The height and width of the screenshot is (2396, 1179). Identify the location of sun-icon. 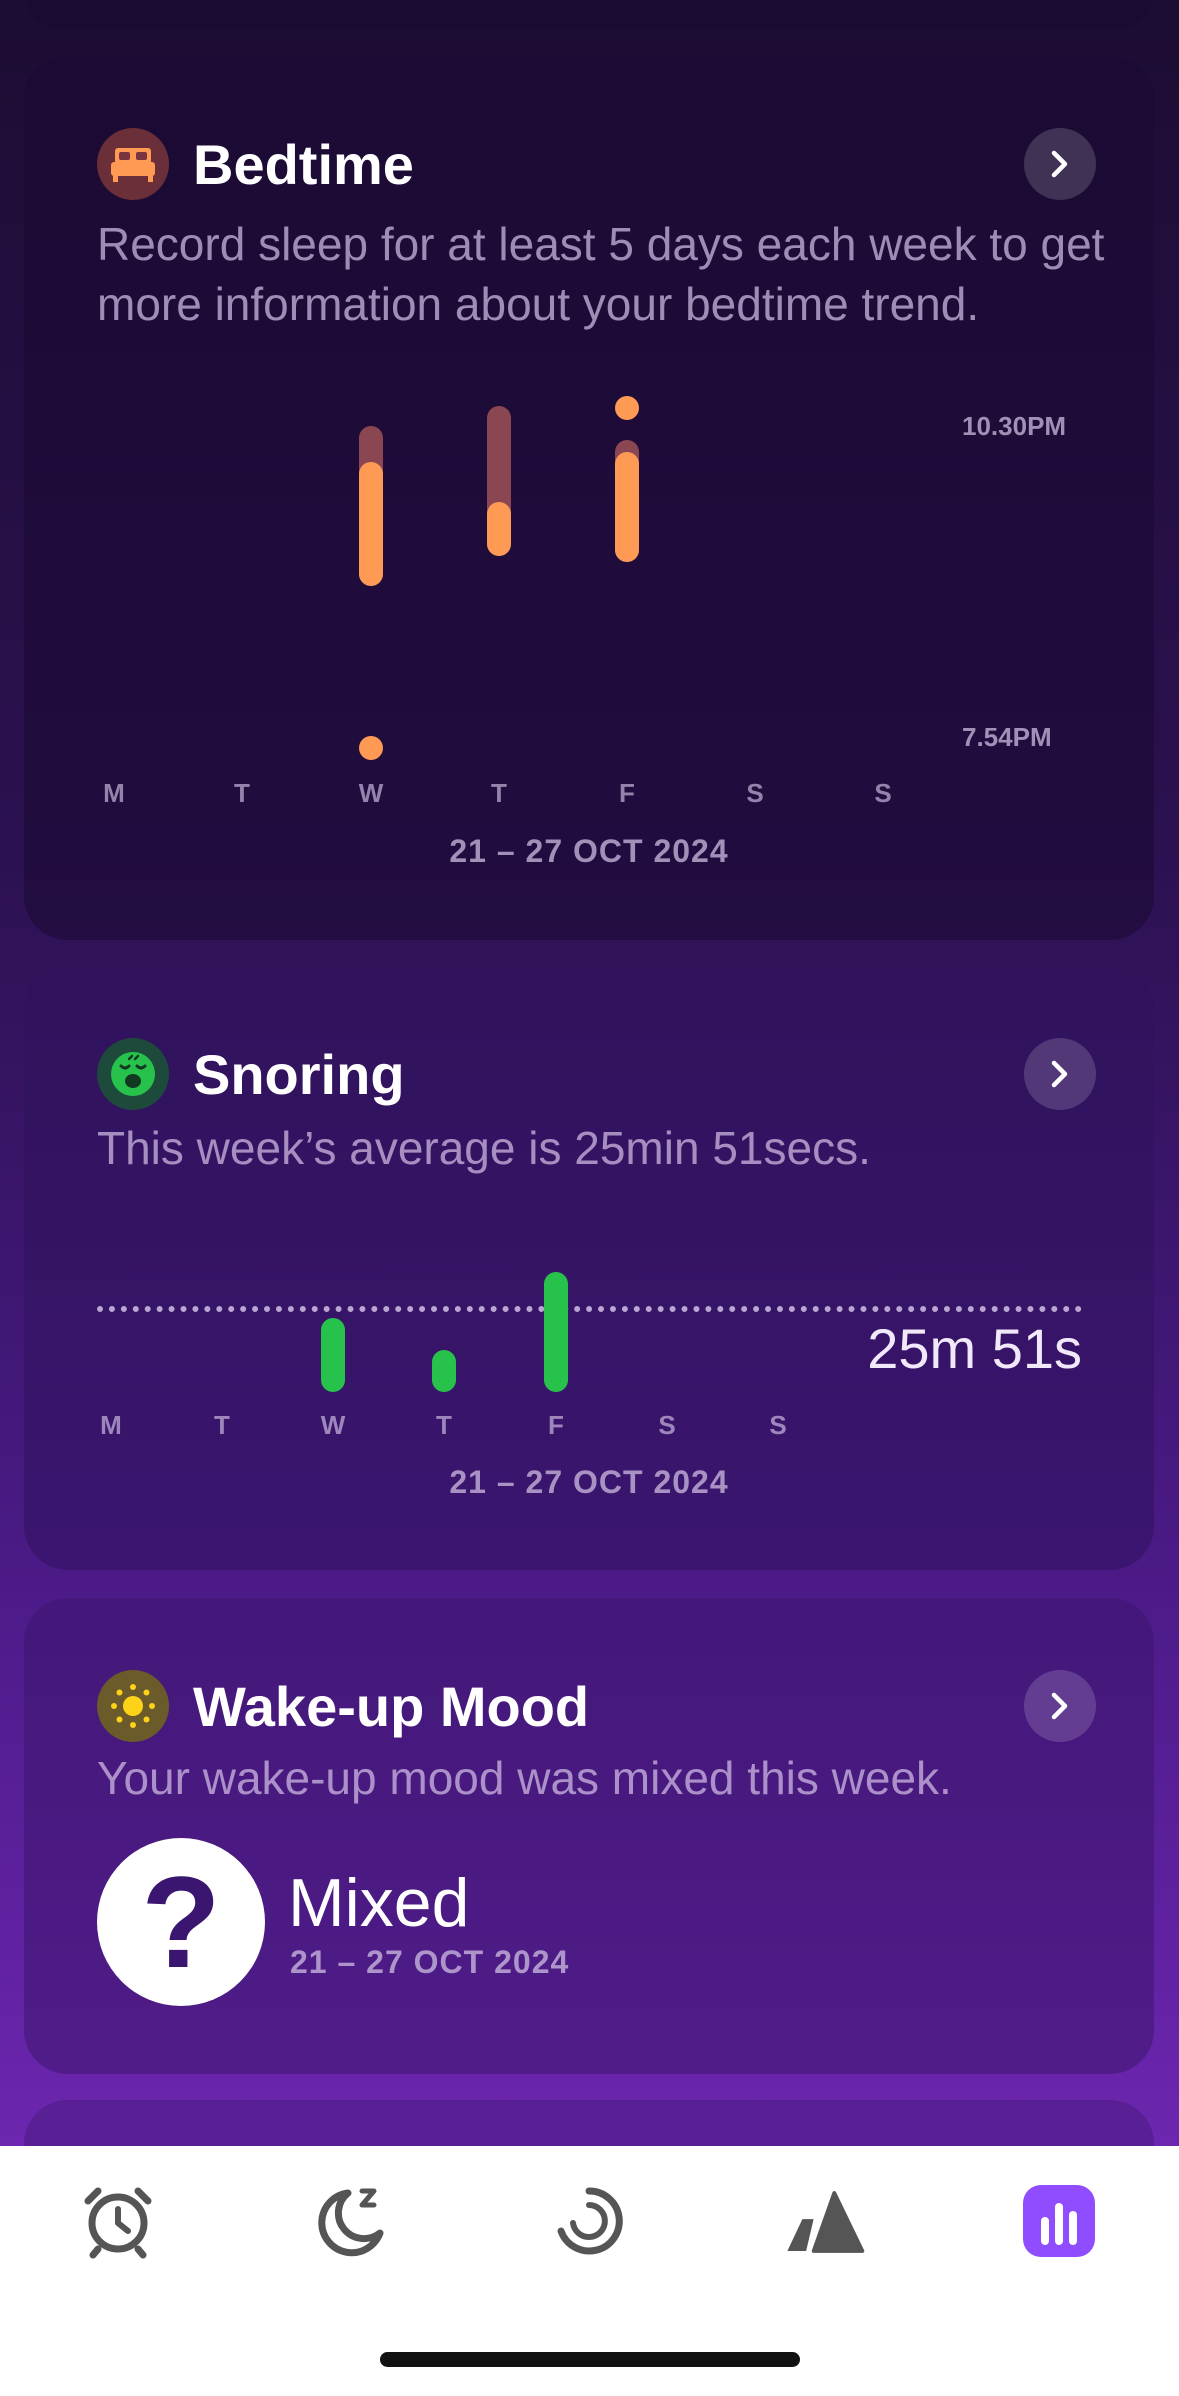
(133, 1706).